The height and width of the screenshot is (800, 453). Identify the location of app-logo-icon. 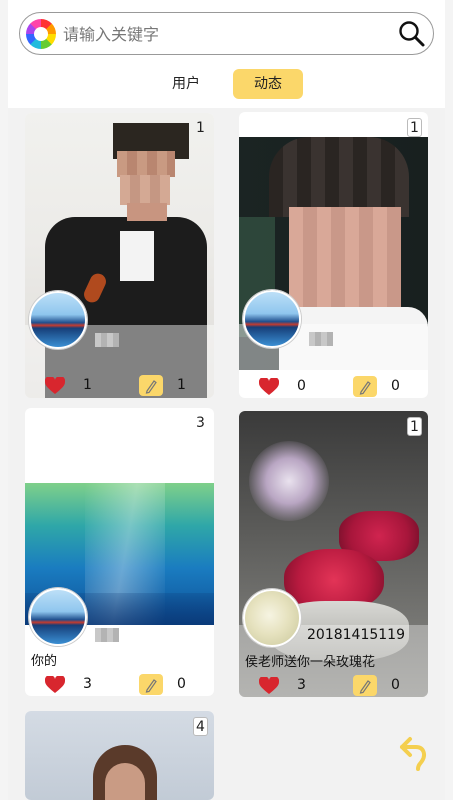
(41, 34).